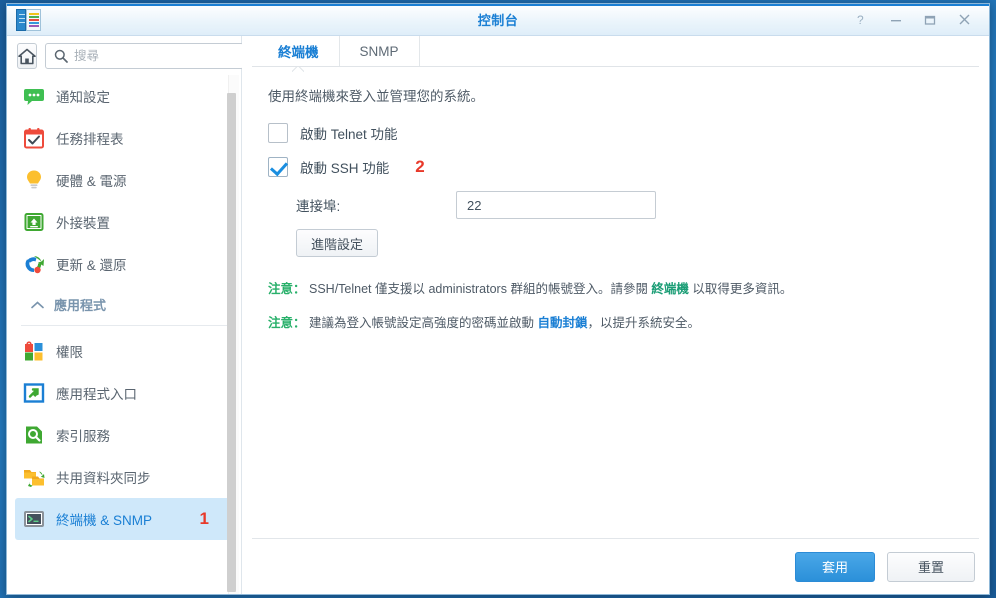  I want to click on tab-label: SNMP, so click(379, 51).